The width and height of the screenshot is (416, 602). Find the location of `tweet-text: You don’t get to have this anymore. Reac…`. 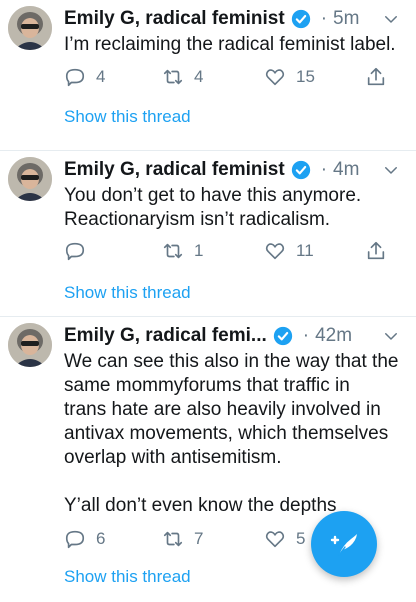

tweet-text: You don’t get to have this anymore. Reac… is located at coordinates (213, 207).